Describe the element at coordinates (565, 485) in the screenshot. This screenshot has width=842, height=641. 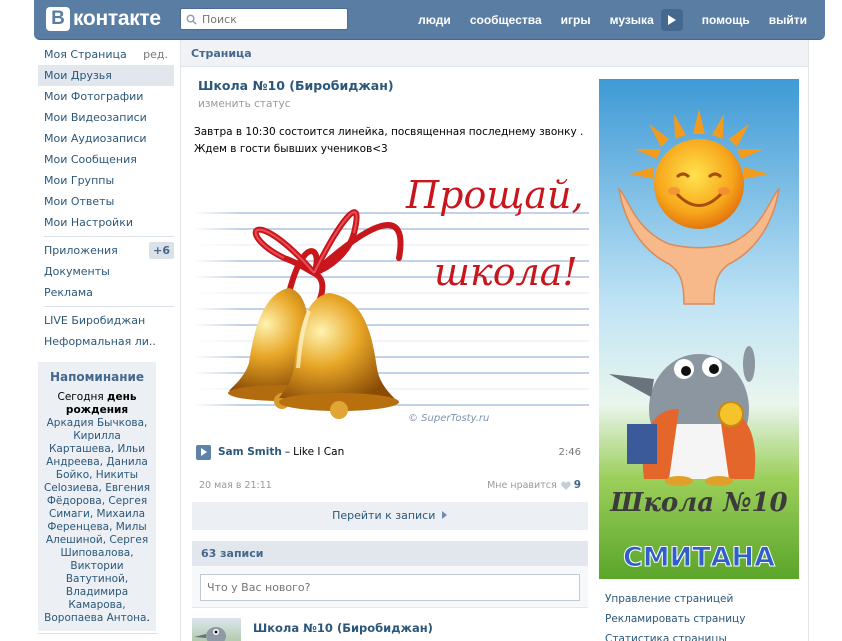
I see `heart-icon` at that location.